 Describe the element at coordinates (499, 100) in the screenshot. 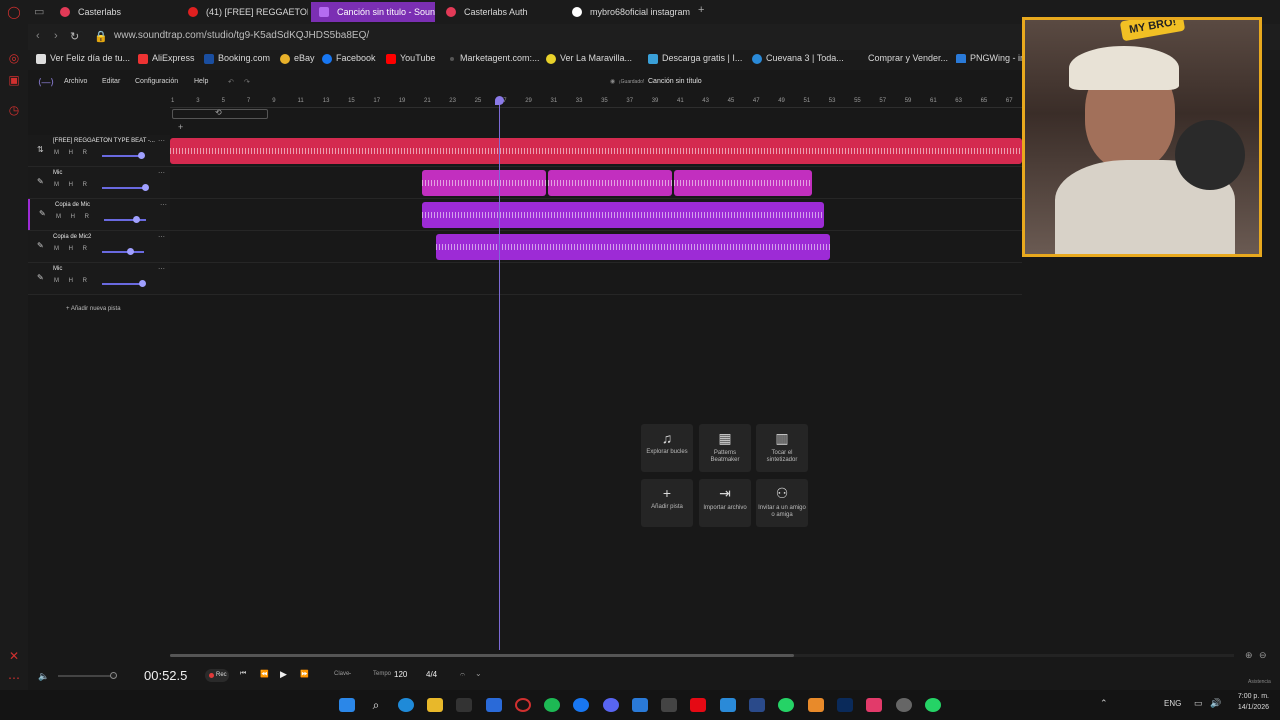

I see `playhead-handle` at that location.